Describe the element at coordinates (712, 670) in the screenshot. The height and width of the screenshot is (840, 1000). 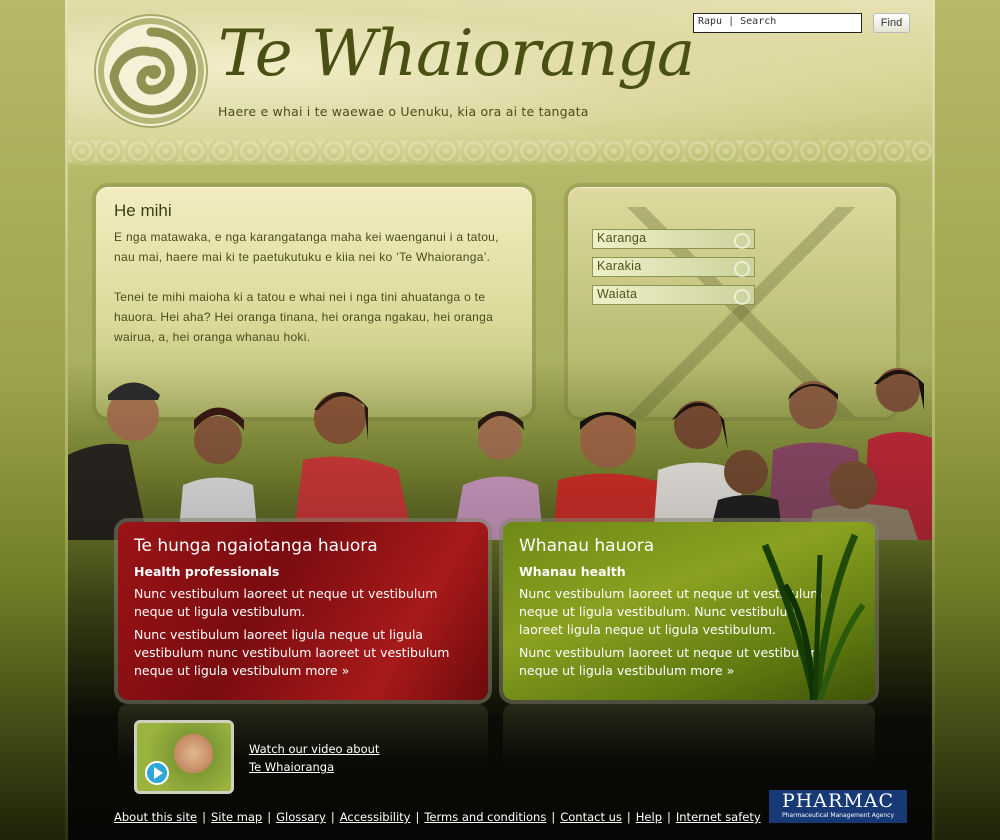
I see `whanau-health-more-link: more »` at that location.